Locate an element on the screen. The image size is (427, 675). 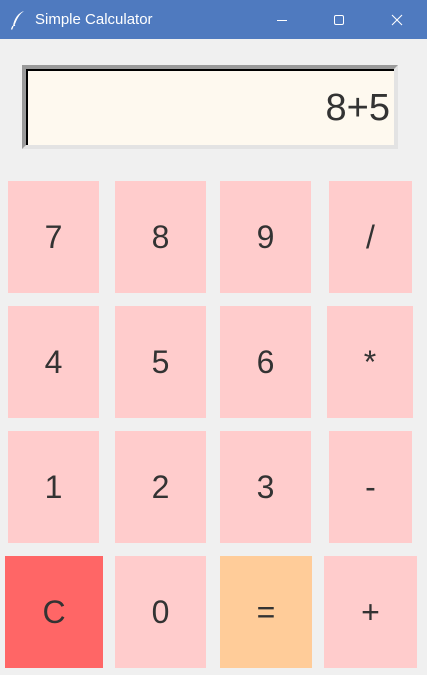
display-entry: 8+5 is located at coordinates (210, 107).